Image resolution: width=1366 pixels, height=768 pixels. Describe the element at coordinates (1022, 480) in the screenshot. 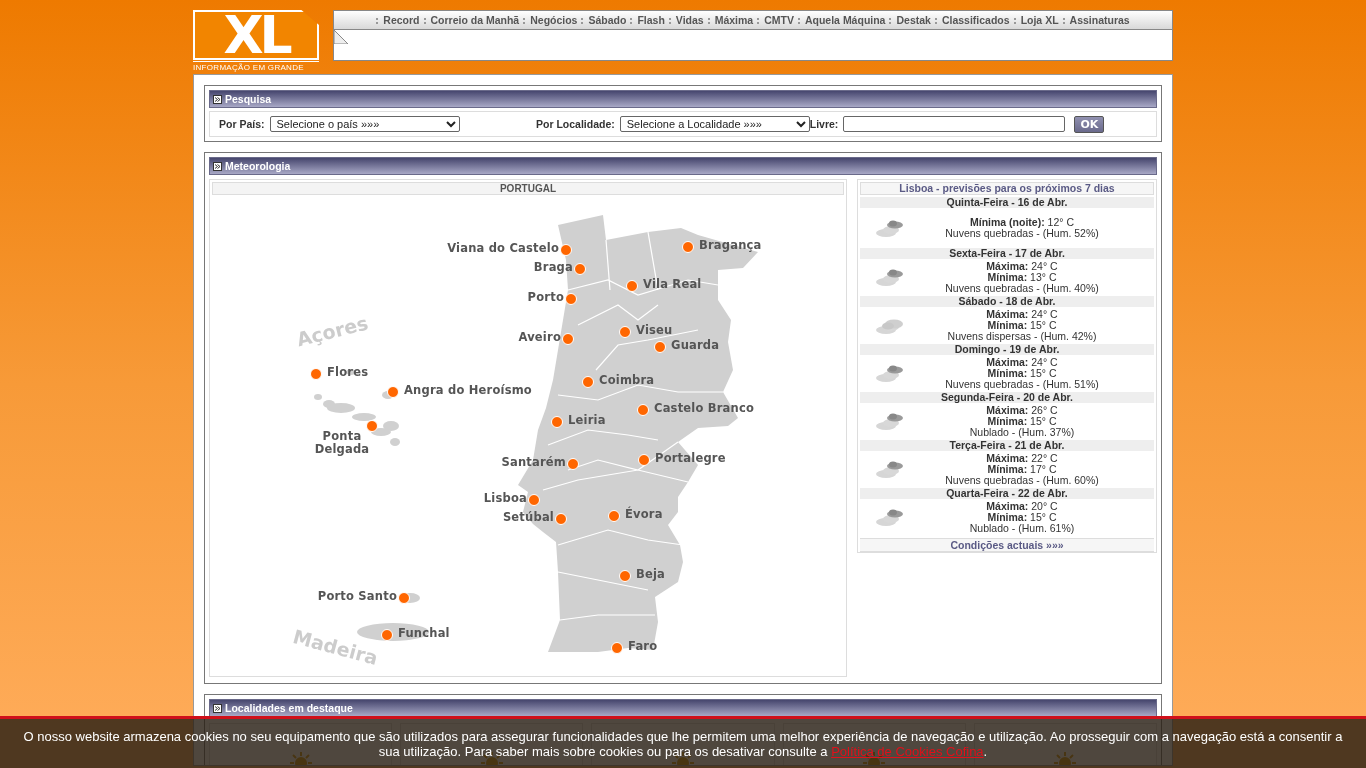

I see `conditions-text: Nuvens quebradas - (Hum. 60%)` at that location.